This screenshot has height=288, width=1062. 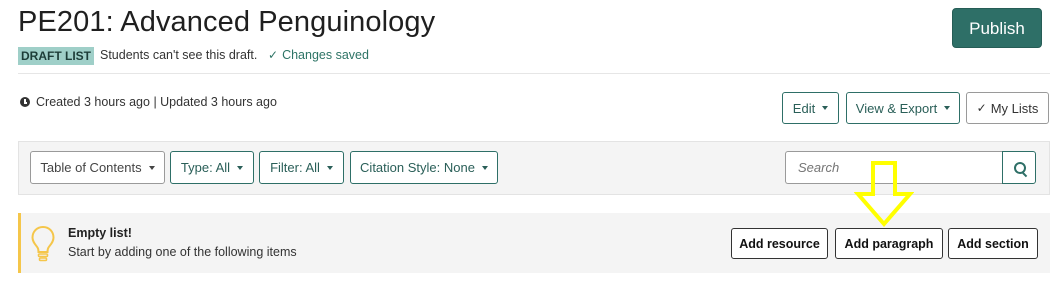 I want to click on page-title: PE201: Advanced Penguinology, so click(x=227, y=22).